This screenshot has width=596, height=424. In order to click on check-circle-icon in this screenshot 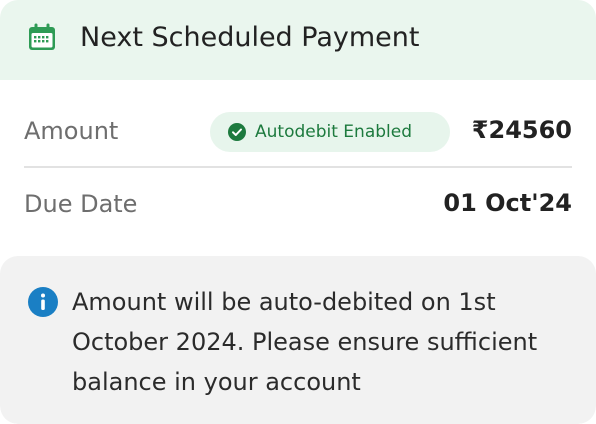, I will do `click(237, 132)`.